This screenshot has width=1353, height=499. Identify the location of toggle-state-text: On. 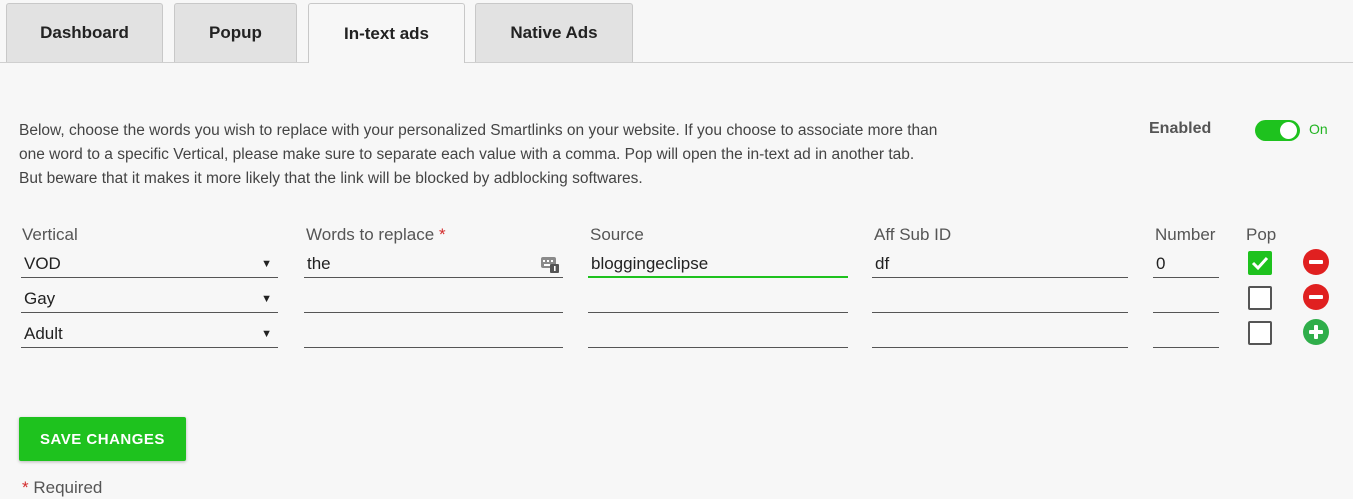
(1318, 129).